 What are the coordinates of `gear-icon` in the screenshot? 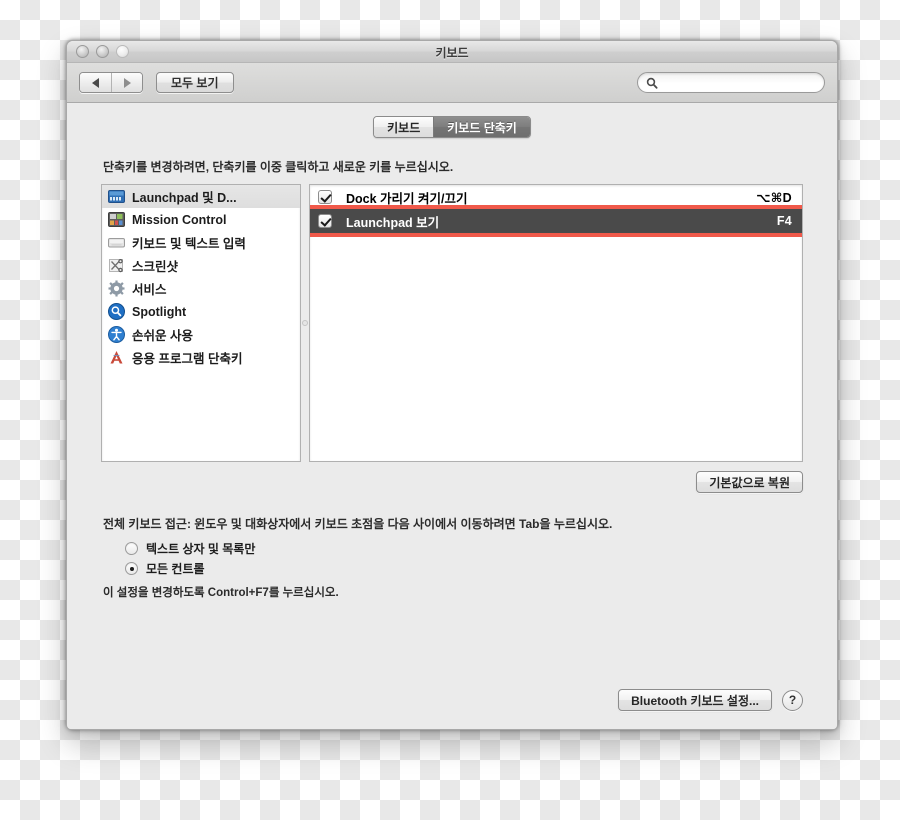 It's located at (116, 288).